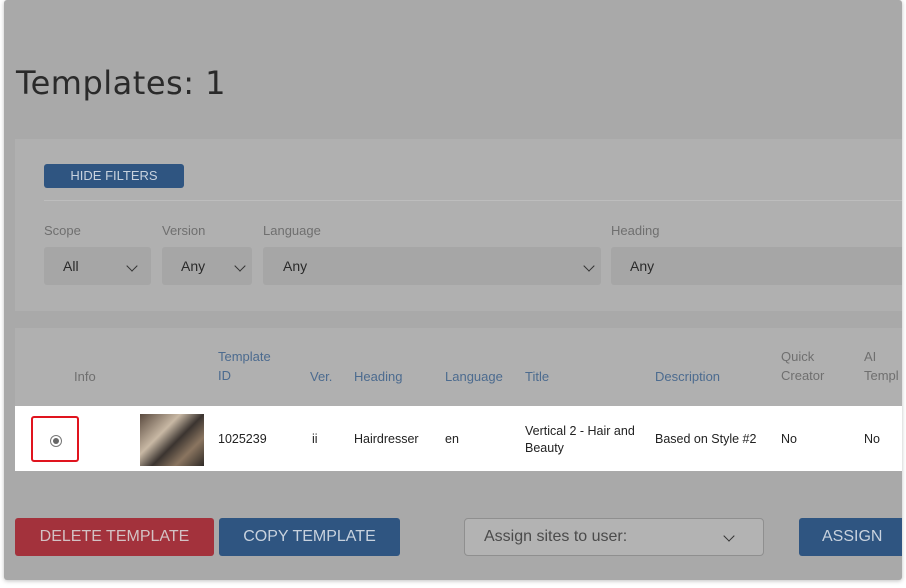 The image size is (906, 588). What do you see at coordinates (184, 230) in the screenshot?
I see `version-label: Version` at bounding box center [184, 230].